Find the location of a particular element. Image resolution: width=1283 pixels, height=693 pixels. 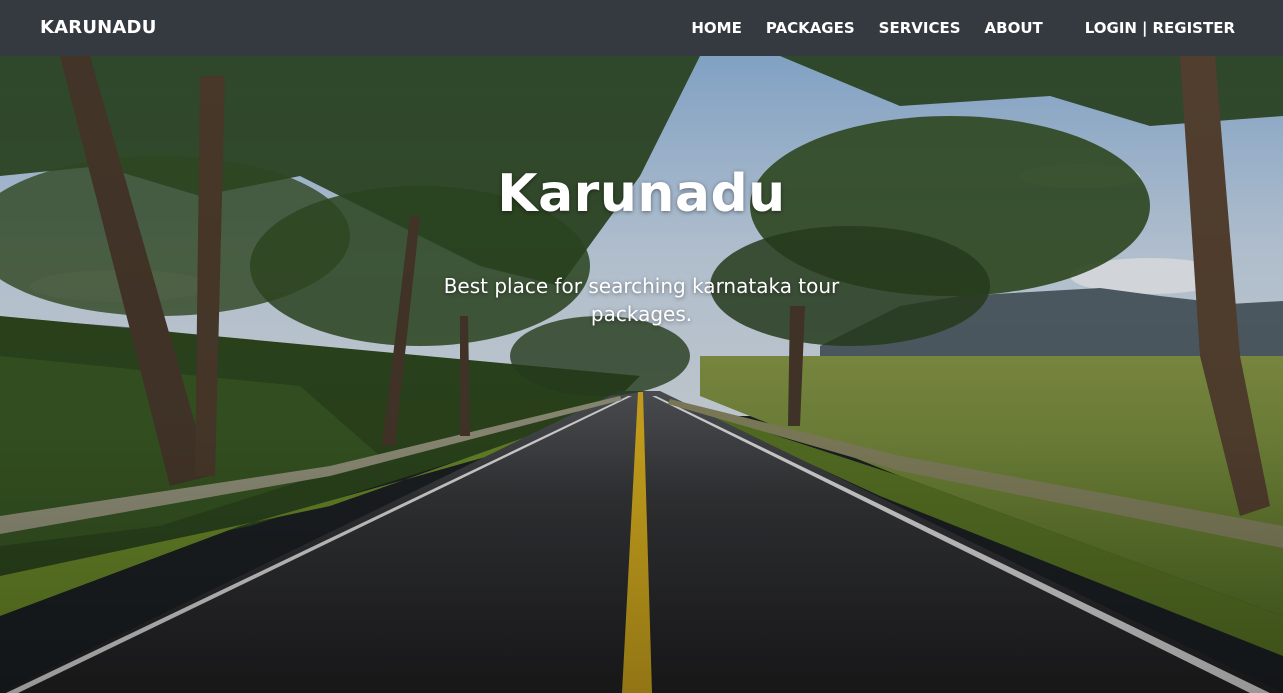

nav-link-home: HOME is located at coordinates (716, 28).